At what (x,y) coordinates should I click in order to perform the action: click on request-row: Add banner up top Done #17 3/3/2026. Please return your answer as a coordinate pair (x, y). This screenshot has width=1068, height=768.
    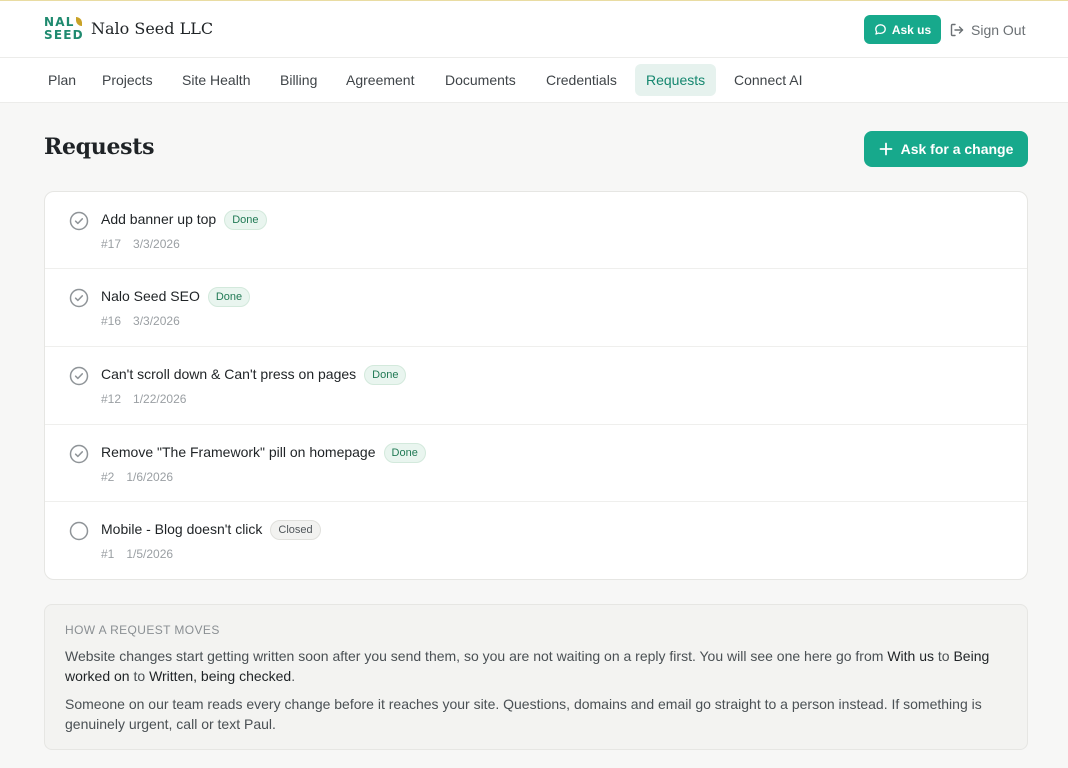
    Looking at the image, I should click on (536, 230).